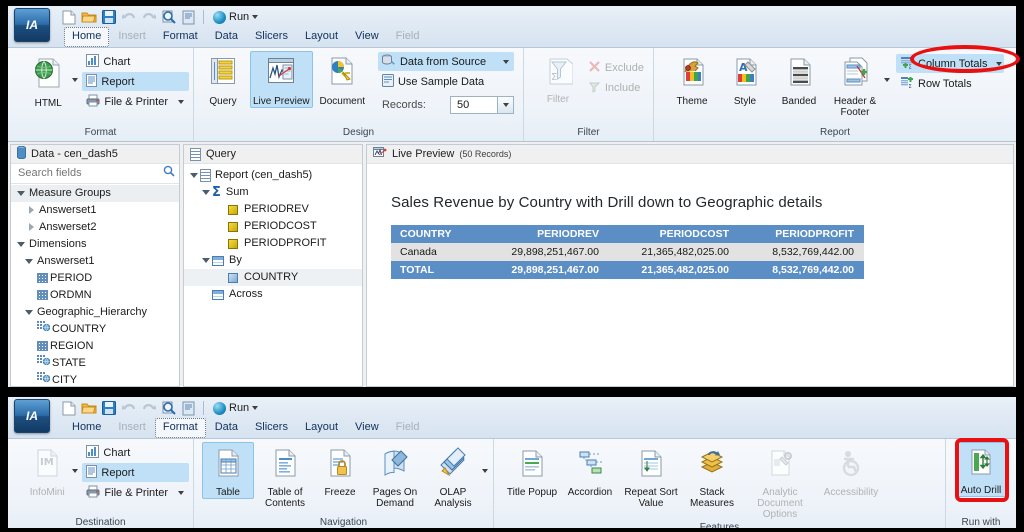  What do you see at coordinates (395, 476) in the screenshot?
I see `pages-on-demand-button: Pages On Demand` at bounding box center [395, 476].